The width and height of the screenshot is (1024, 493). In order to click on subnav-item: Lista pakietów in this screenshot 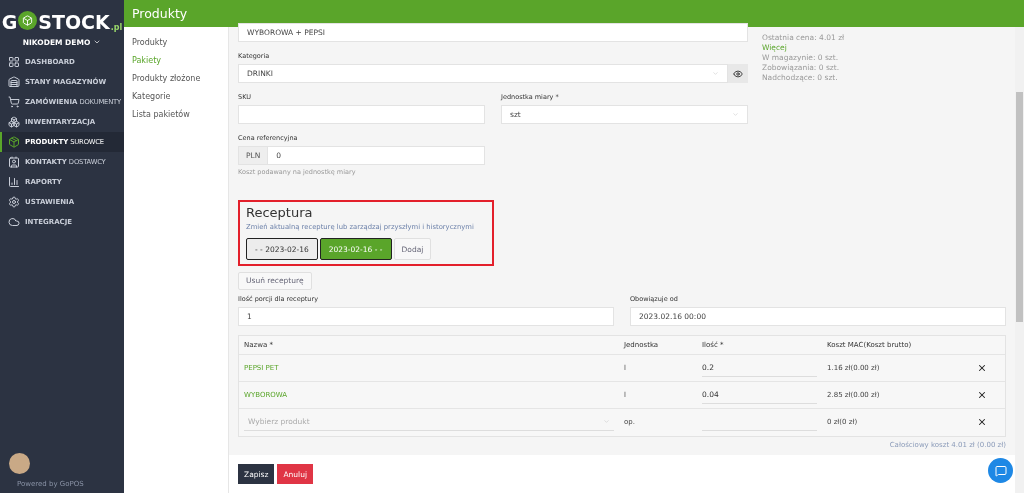, I will do `click(180, 114)`.